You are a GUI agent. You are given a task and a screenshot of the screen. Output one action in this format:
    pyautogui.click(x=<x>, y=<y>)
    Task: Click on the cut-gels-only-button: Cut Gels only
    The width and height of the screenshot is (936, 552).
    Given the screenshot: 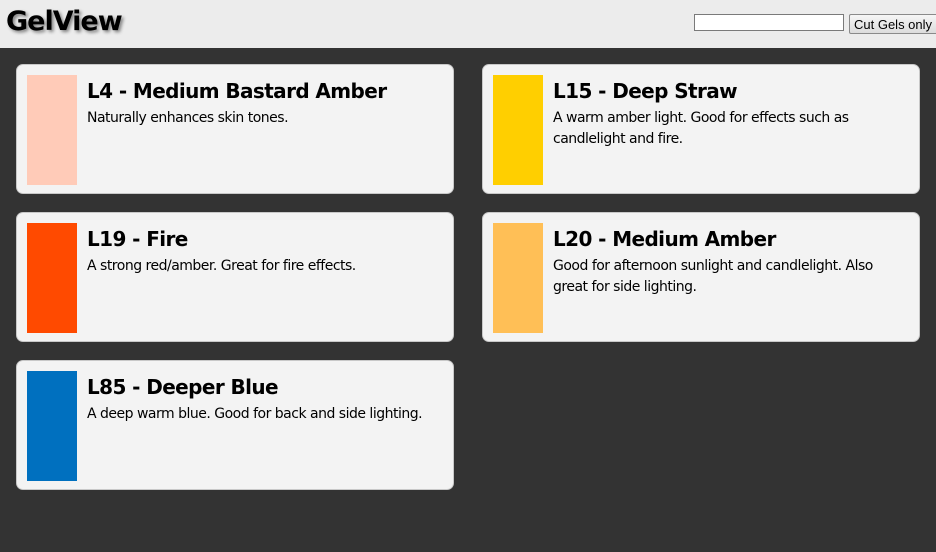 What is the action you would take?
    pyautogui.click(x=892, y=24)
    